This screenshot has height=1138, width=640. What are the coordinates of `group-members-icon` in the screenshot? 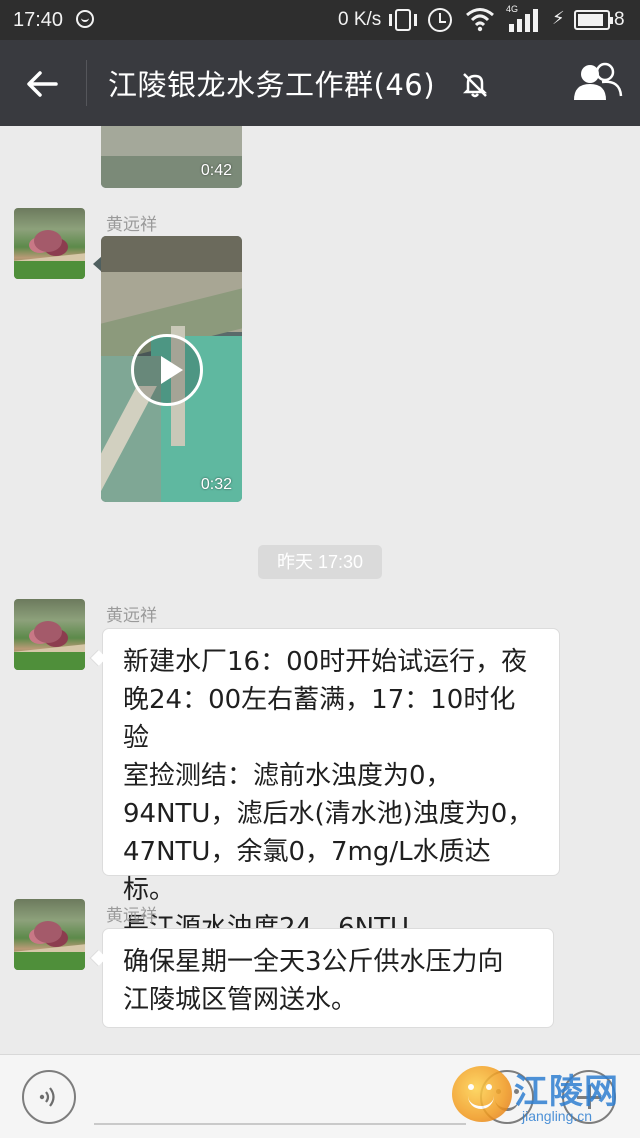 It's located at (598, 82).